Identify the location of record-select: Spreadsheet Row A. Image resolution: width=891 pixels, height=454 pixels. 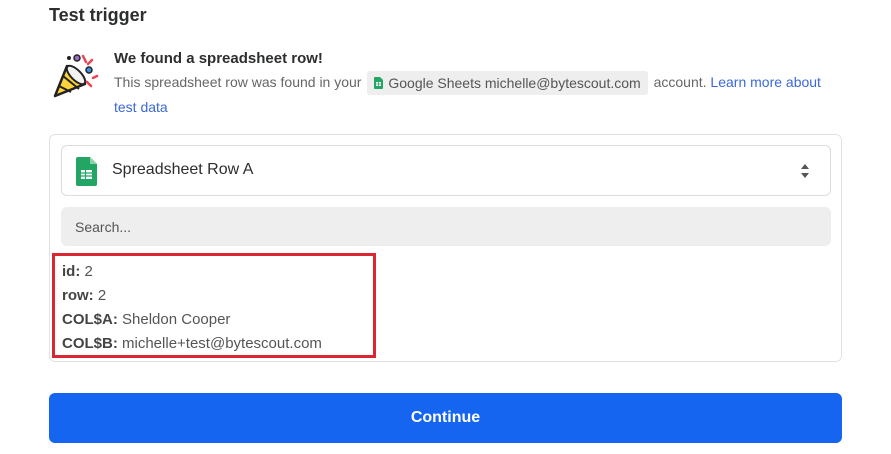
(446, 170).